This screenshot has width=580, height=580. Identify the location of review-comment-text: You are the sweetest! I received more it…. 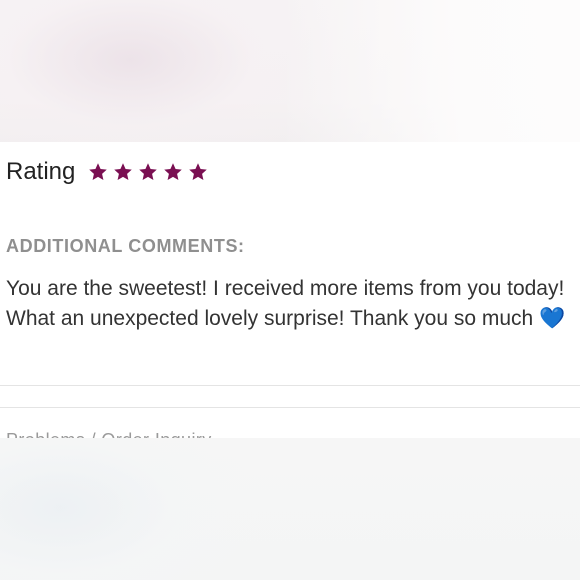
(286, 303).